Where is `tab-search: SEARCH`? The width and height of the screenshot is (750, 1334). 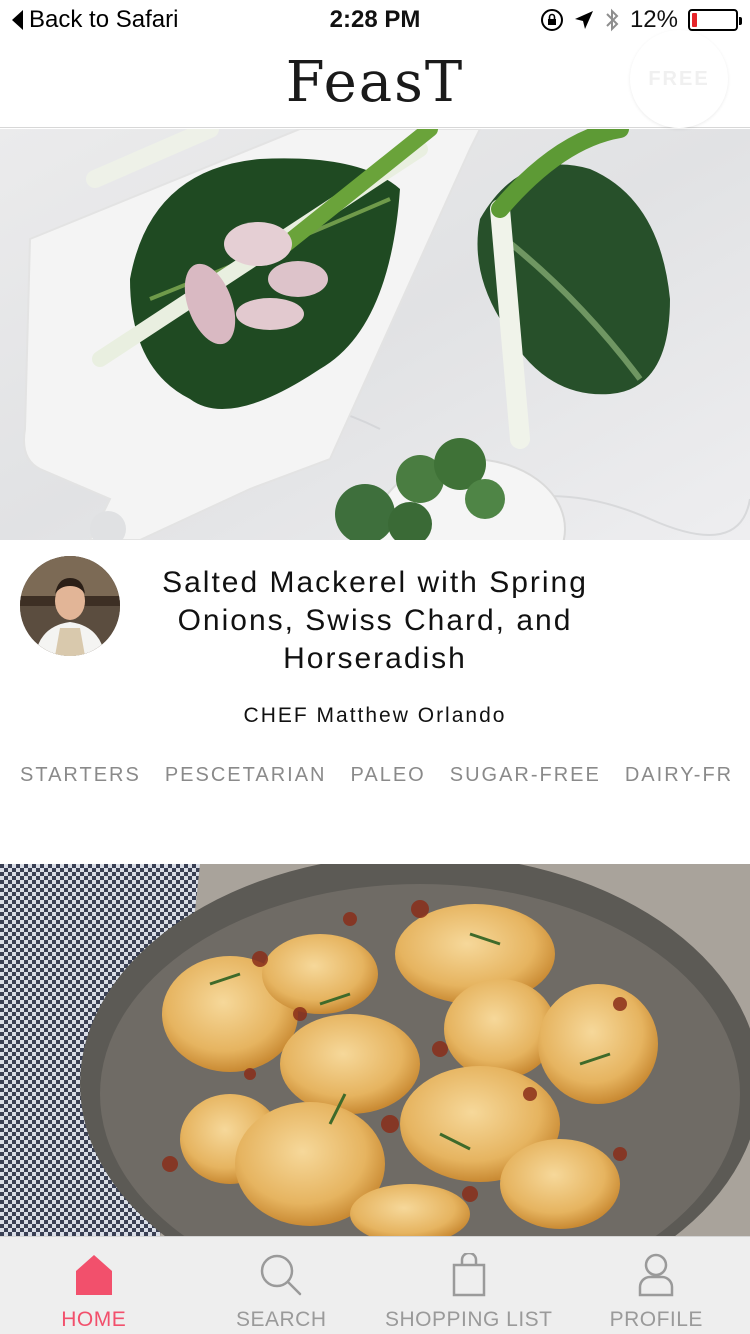
tab-search: SEARCH is located at coordinates (282, 1285).